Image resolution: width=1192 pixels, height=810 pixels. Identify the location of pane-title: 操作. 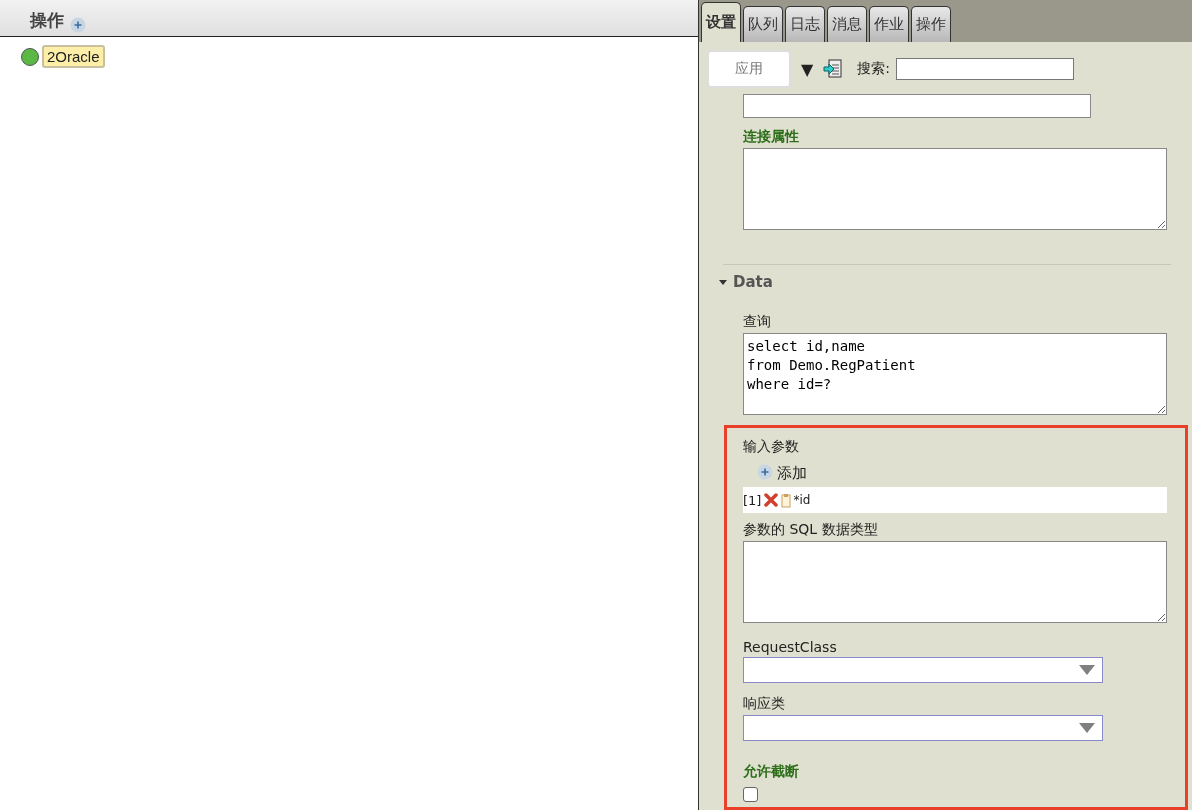
(47, 20).